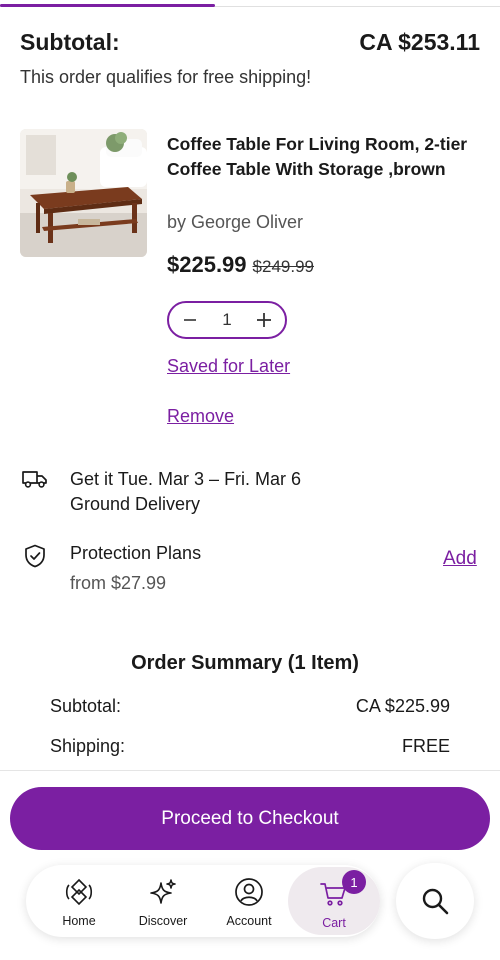 The width and height of the screenshot is (500, 960). What do you see at coordinates (402, 706) in the screenshot?
I see `summary-subtotal-value: CA $225.99` at bounding box center [402, 706].